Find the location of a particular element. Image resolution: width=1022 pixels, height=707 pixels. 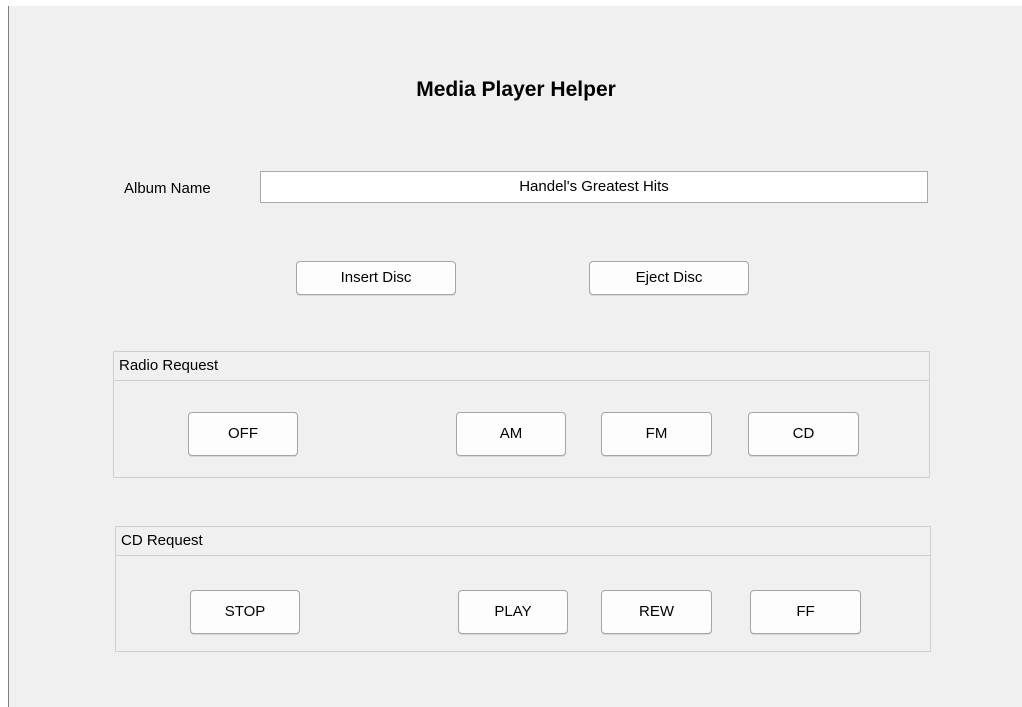

insert-disc-button: Insert Disc is located at coordinates (376, 278).